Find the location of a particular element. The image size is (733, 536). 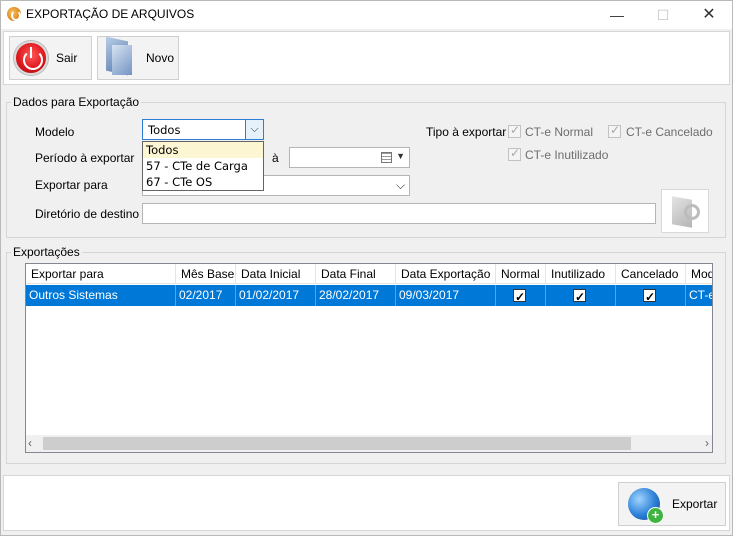

modelo-value: Todos is located at coordinates (164, 130).